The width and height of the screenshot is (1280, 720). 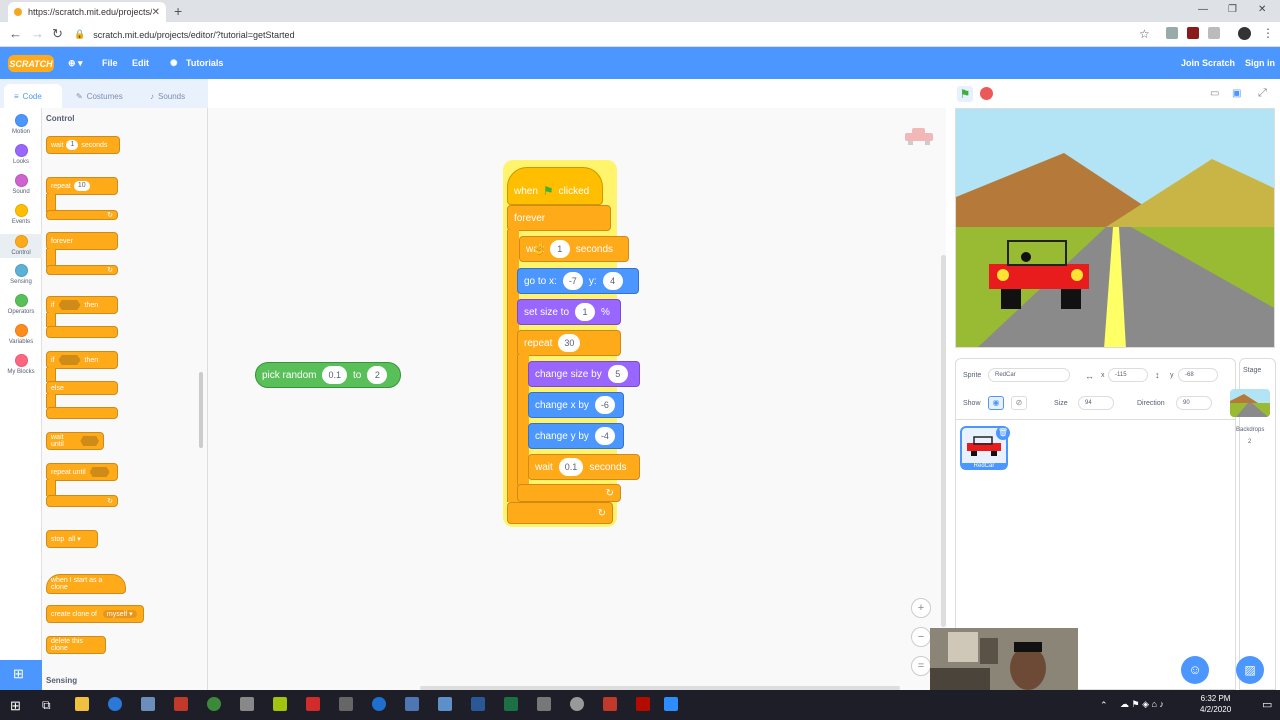 I want to click on media-player-icon, so click(x=280, y=704).